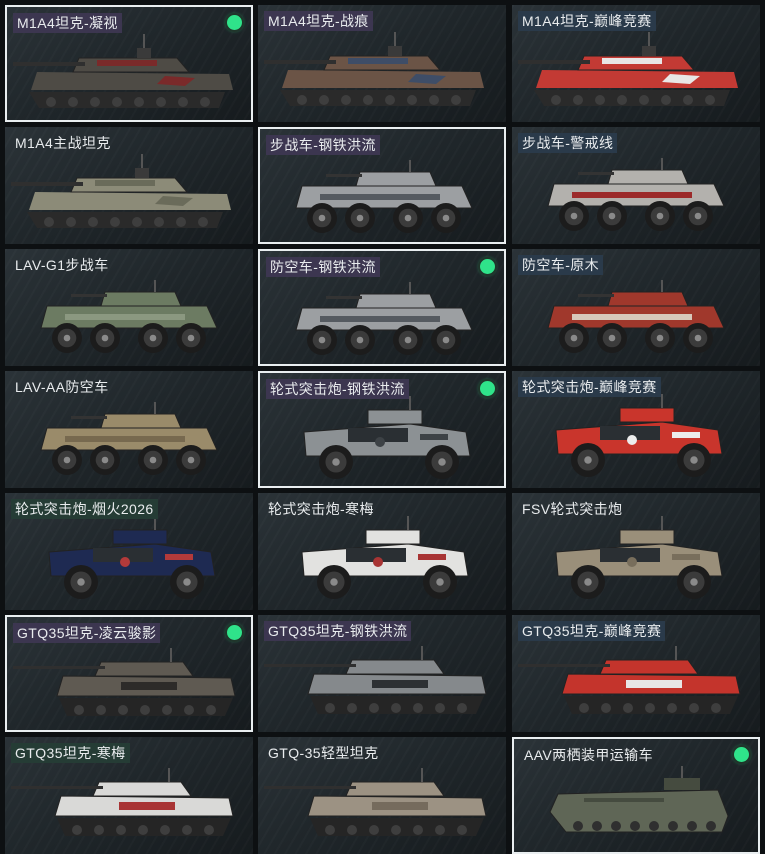 The height and width of the screenshot is (854, 765). Describe the element at coordinates (639, 799) in the screenshot. I see `amphib-vehicle-image` at that location.